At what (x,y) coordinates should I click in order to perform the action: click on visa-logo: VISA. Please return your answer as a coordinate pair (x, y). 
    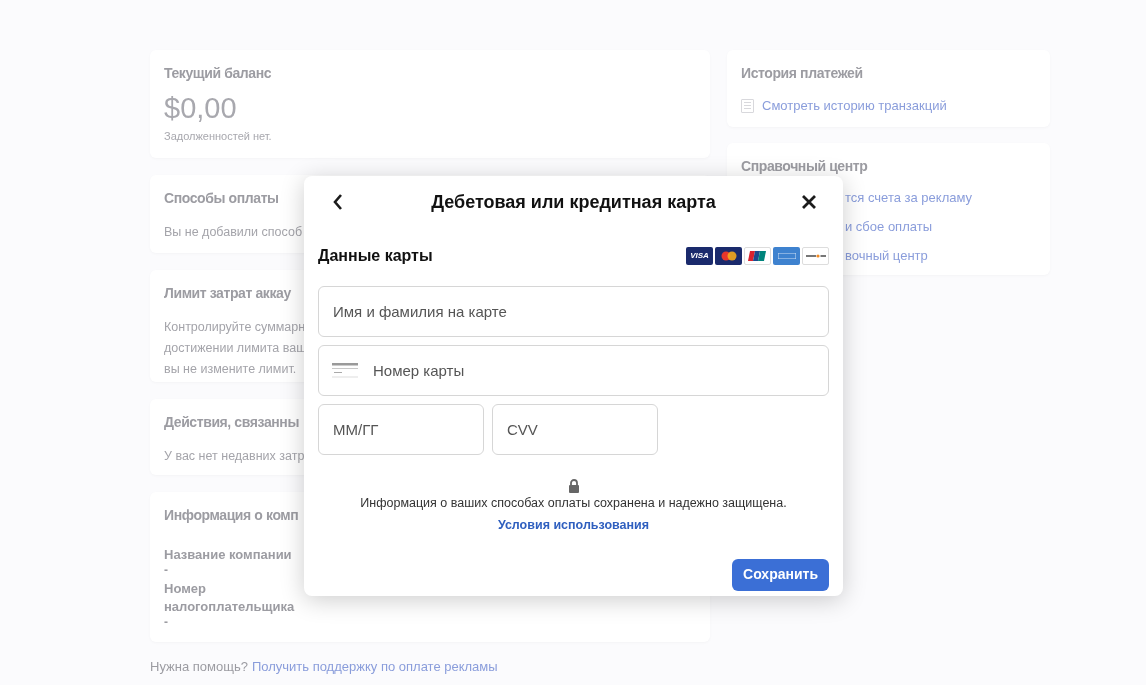
    Looking at the image, I should click on (699, 256).